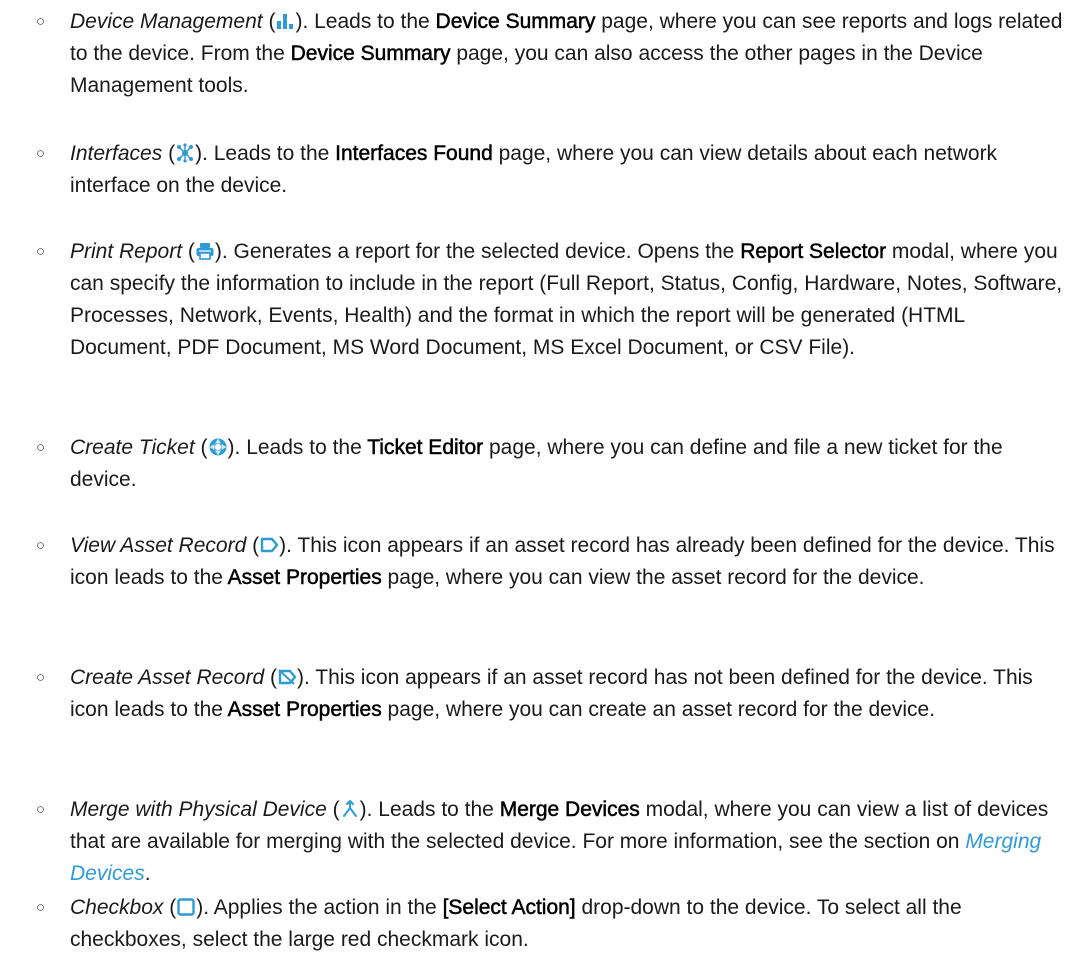 The image size is (1079, 962). What do you see at coordinates (285, 21) in the screenshot?
I see `bar-chart-icon` at bounding box center [285, 21].